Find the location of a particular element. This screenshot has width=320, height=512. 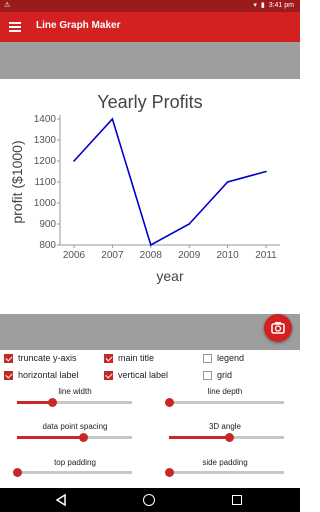

y-tick-label: 1300 is located at coordinates (45, 140).